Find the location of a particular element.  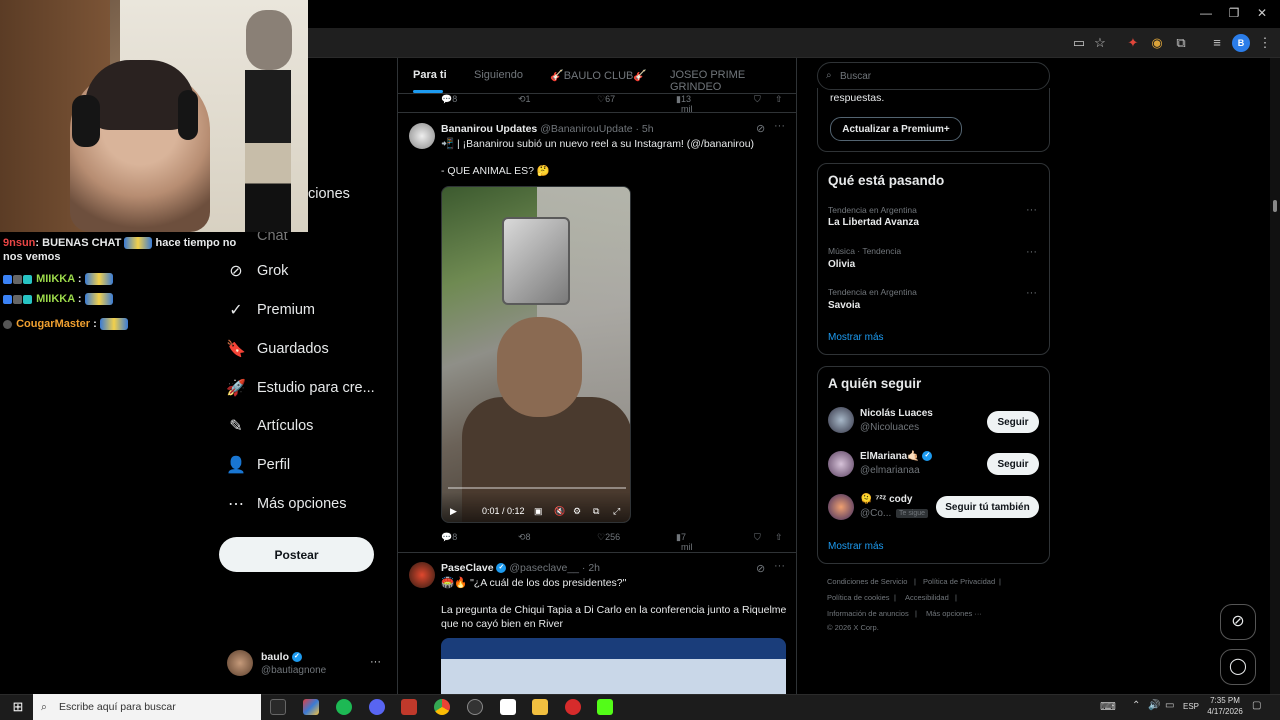

search-input: ⌕ Buscar is located at coordinates (933, 76).